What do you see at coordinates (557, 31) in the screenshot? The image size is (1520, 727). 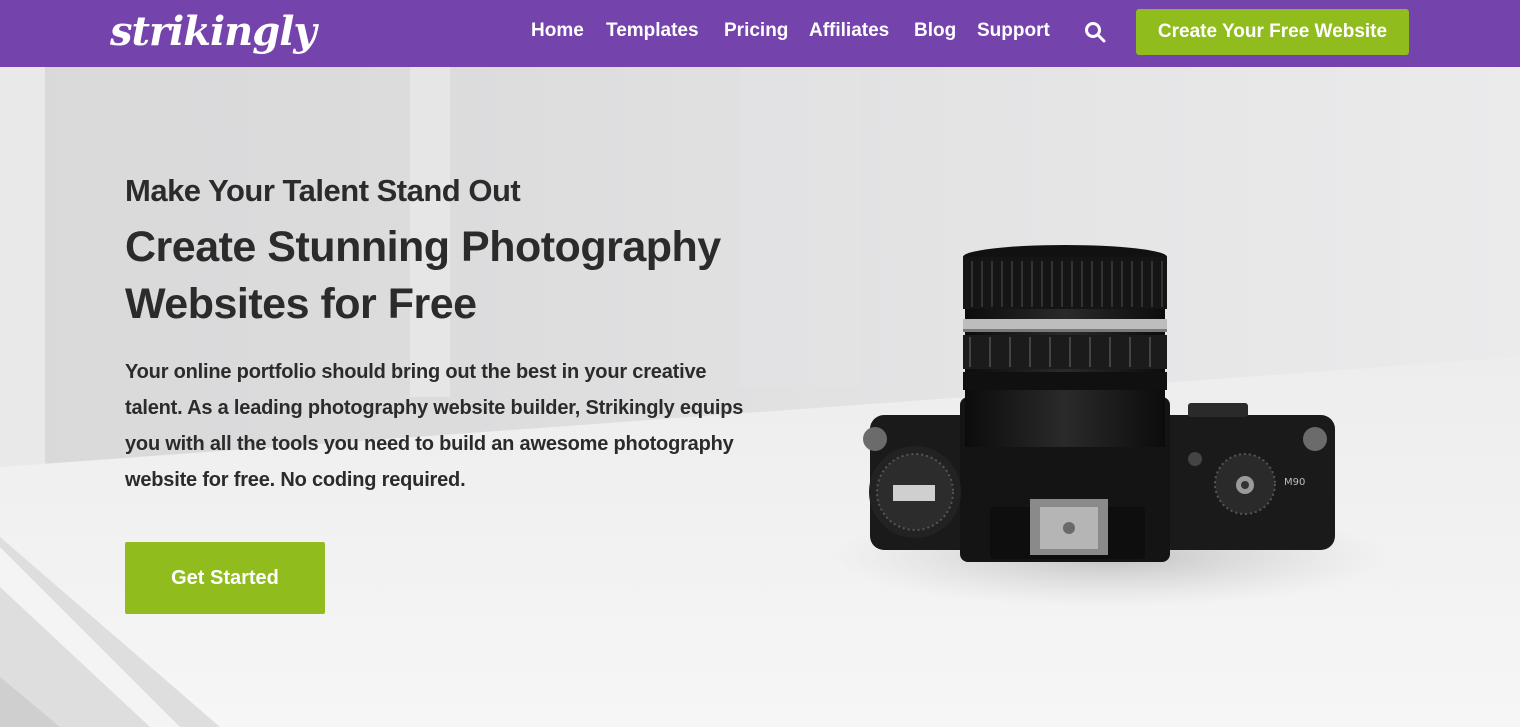 I see `nav-link-home: Home` at bounding box center [557, 31].